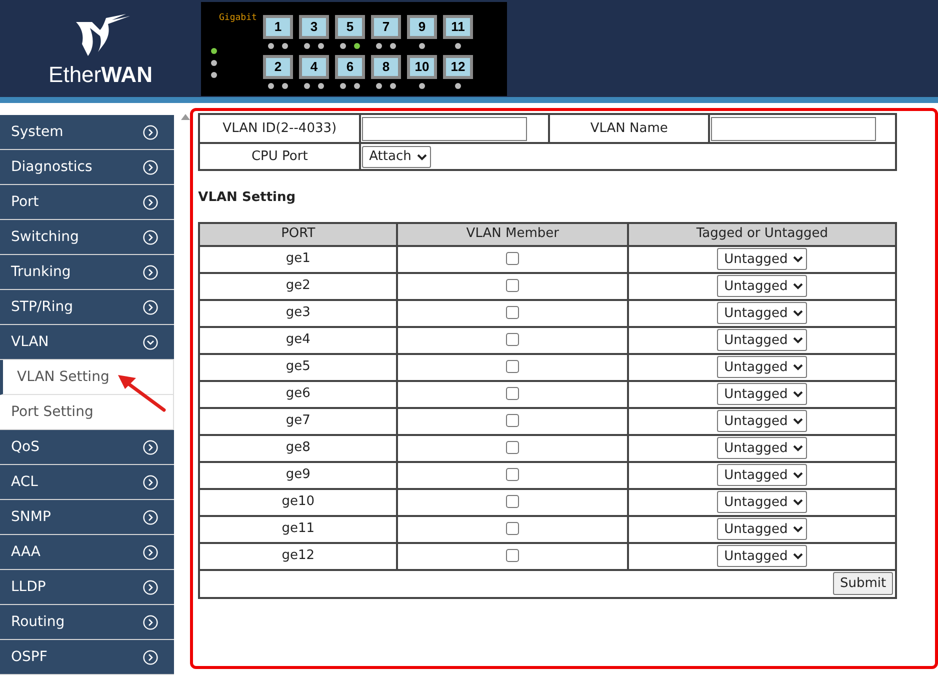 The height and width of the screenshot is (687, 938). What do you see at coordinates (422, 67) in the screenshot?
I see `port-icon: 10` at bounding box center [422, 67].